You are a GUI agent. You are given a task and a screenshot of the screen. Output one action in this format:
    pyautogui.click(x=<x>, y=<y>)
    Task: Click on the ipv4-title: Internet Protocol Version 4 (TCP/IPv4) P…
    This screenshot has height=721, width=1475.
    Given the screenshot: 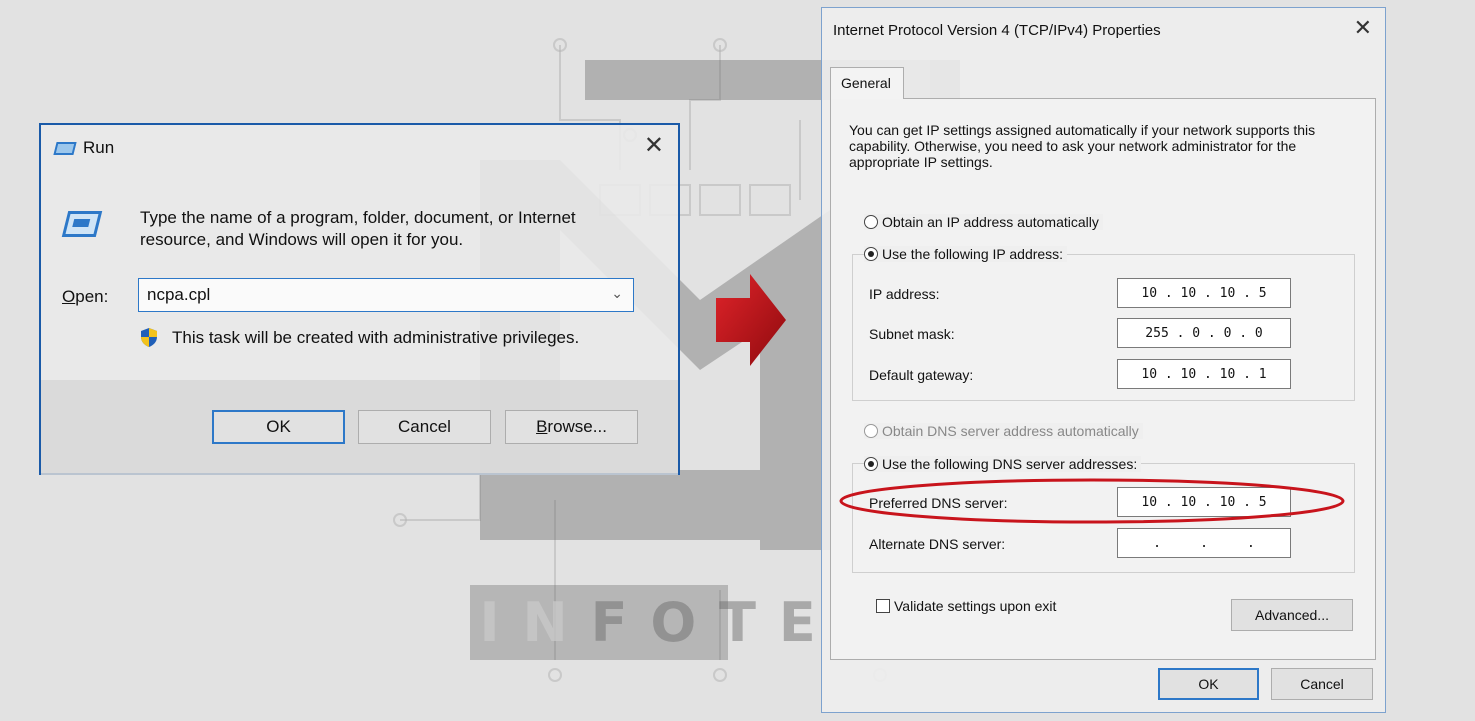 What is the action you would take?
    pyautogui.click(x=997, y=30)
    